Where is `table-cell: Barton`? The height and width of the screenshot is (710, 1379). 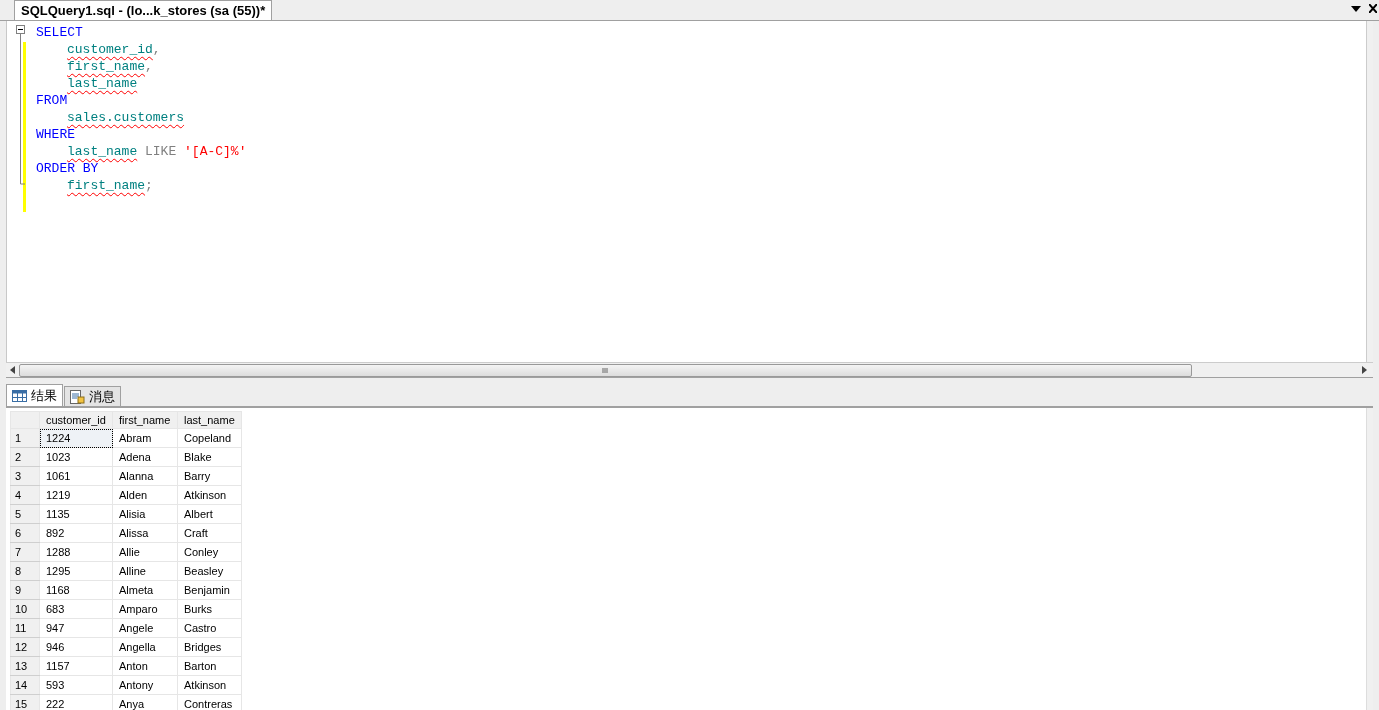 table-cell: Barton is located at coordinates (209, 666).